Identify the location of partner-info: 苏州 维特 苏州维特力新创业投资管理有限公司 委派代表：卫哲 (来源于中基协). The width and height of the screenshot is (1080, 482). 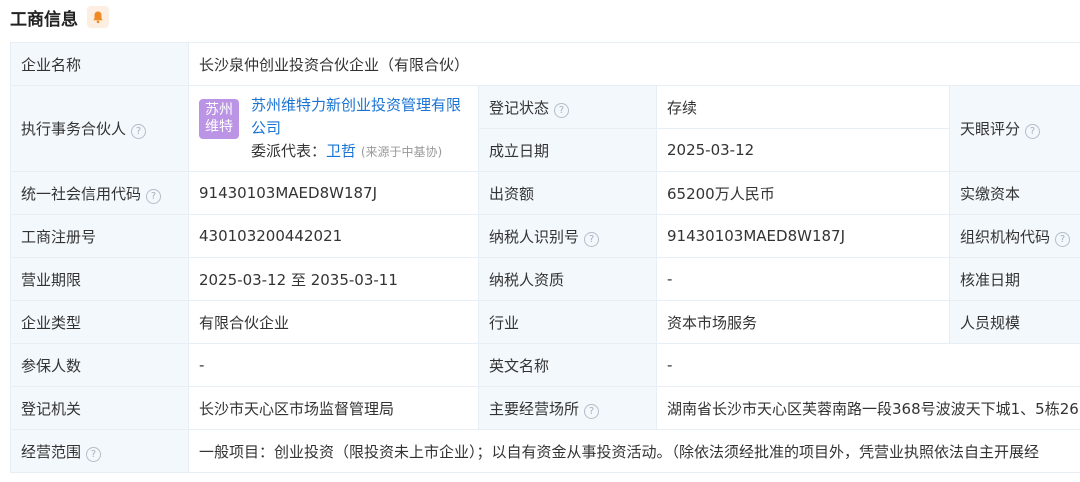
(333, 129).